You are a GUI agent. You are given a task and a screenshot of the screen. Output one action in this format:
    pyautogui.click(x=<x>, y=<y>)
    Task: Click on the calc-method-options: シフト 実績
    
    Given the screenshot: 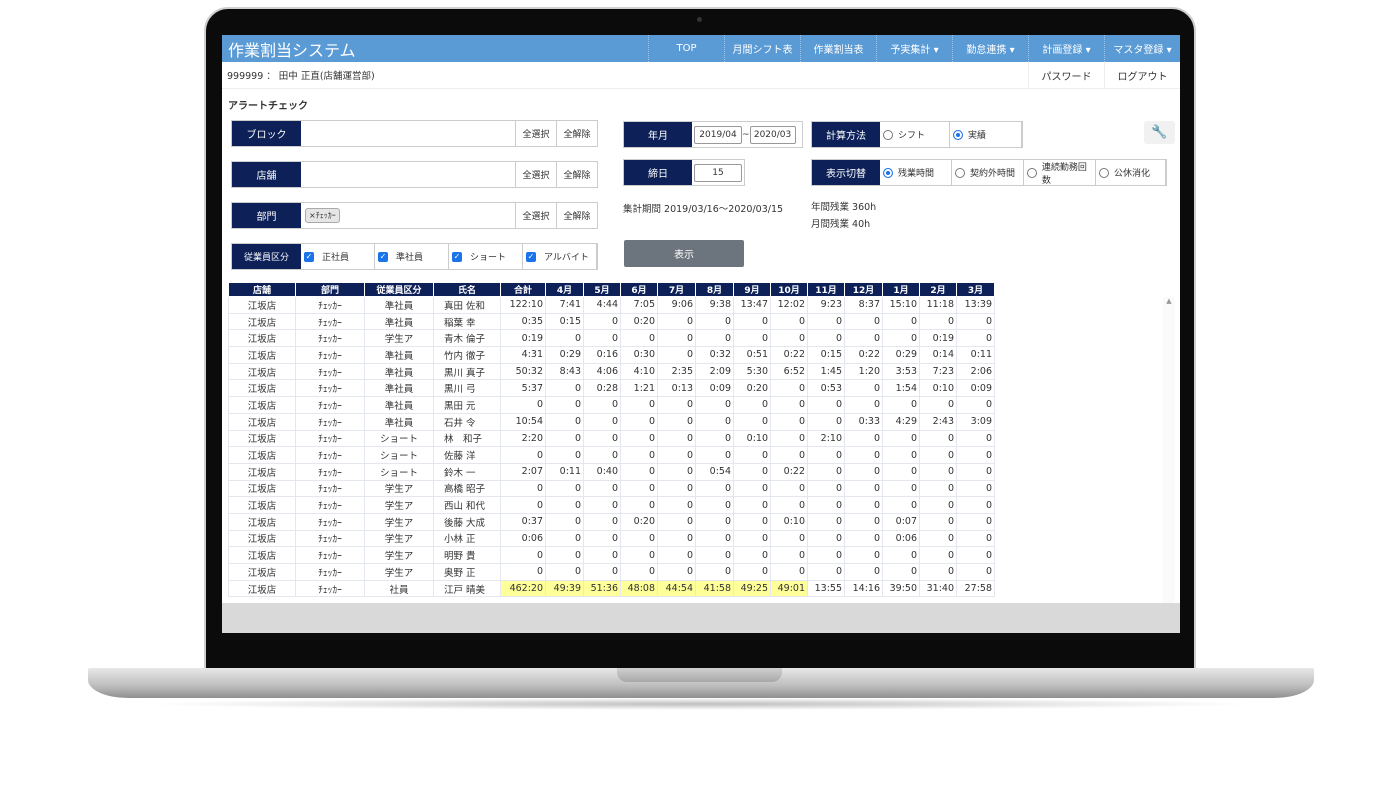 What is the action you would take?
    pyautogui.click(x=951, y=134)
    